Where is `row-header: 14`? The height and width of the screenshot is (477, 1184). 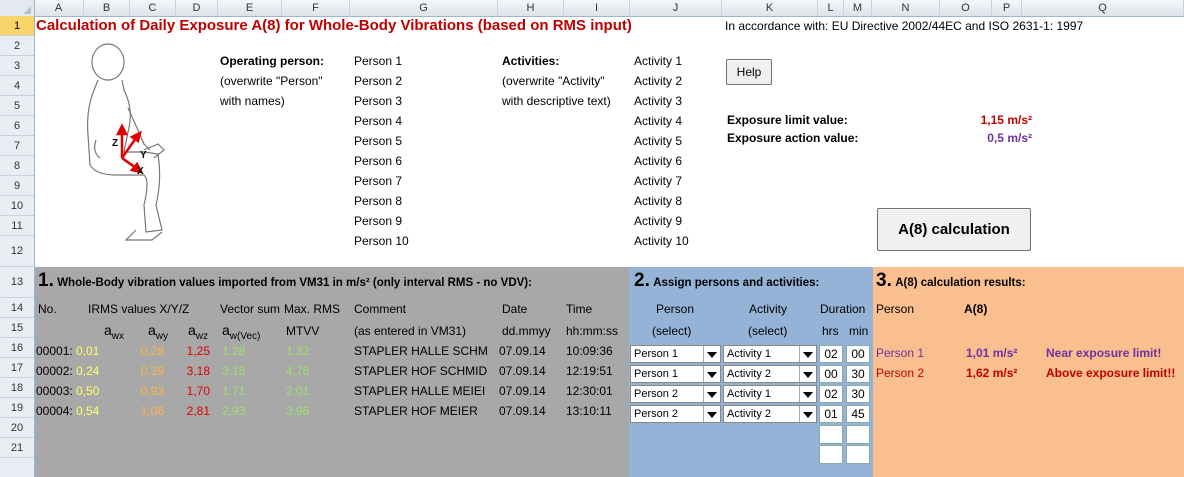
row-header: 14 is located at coordinates (17, 308).